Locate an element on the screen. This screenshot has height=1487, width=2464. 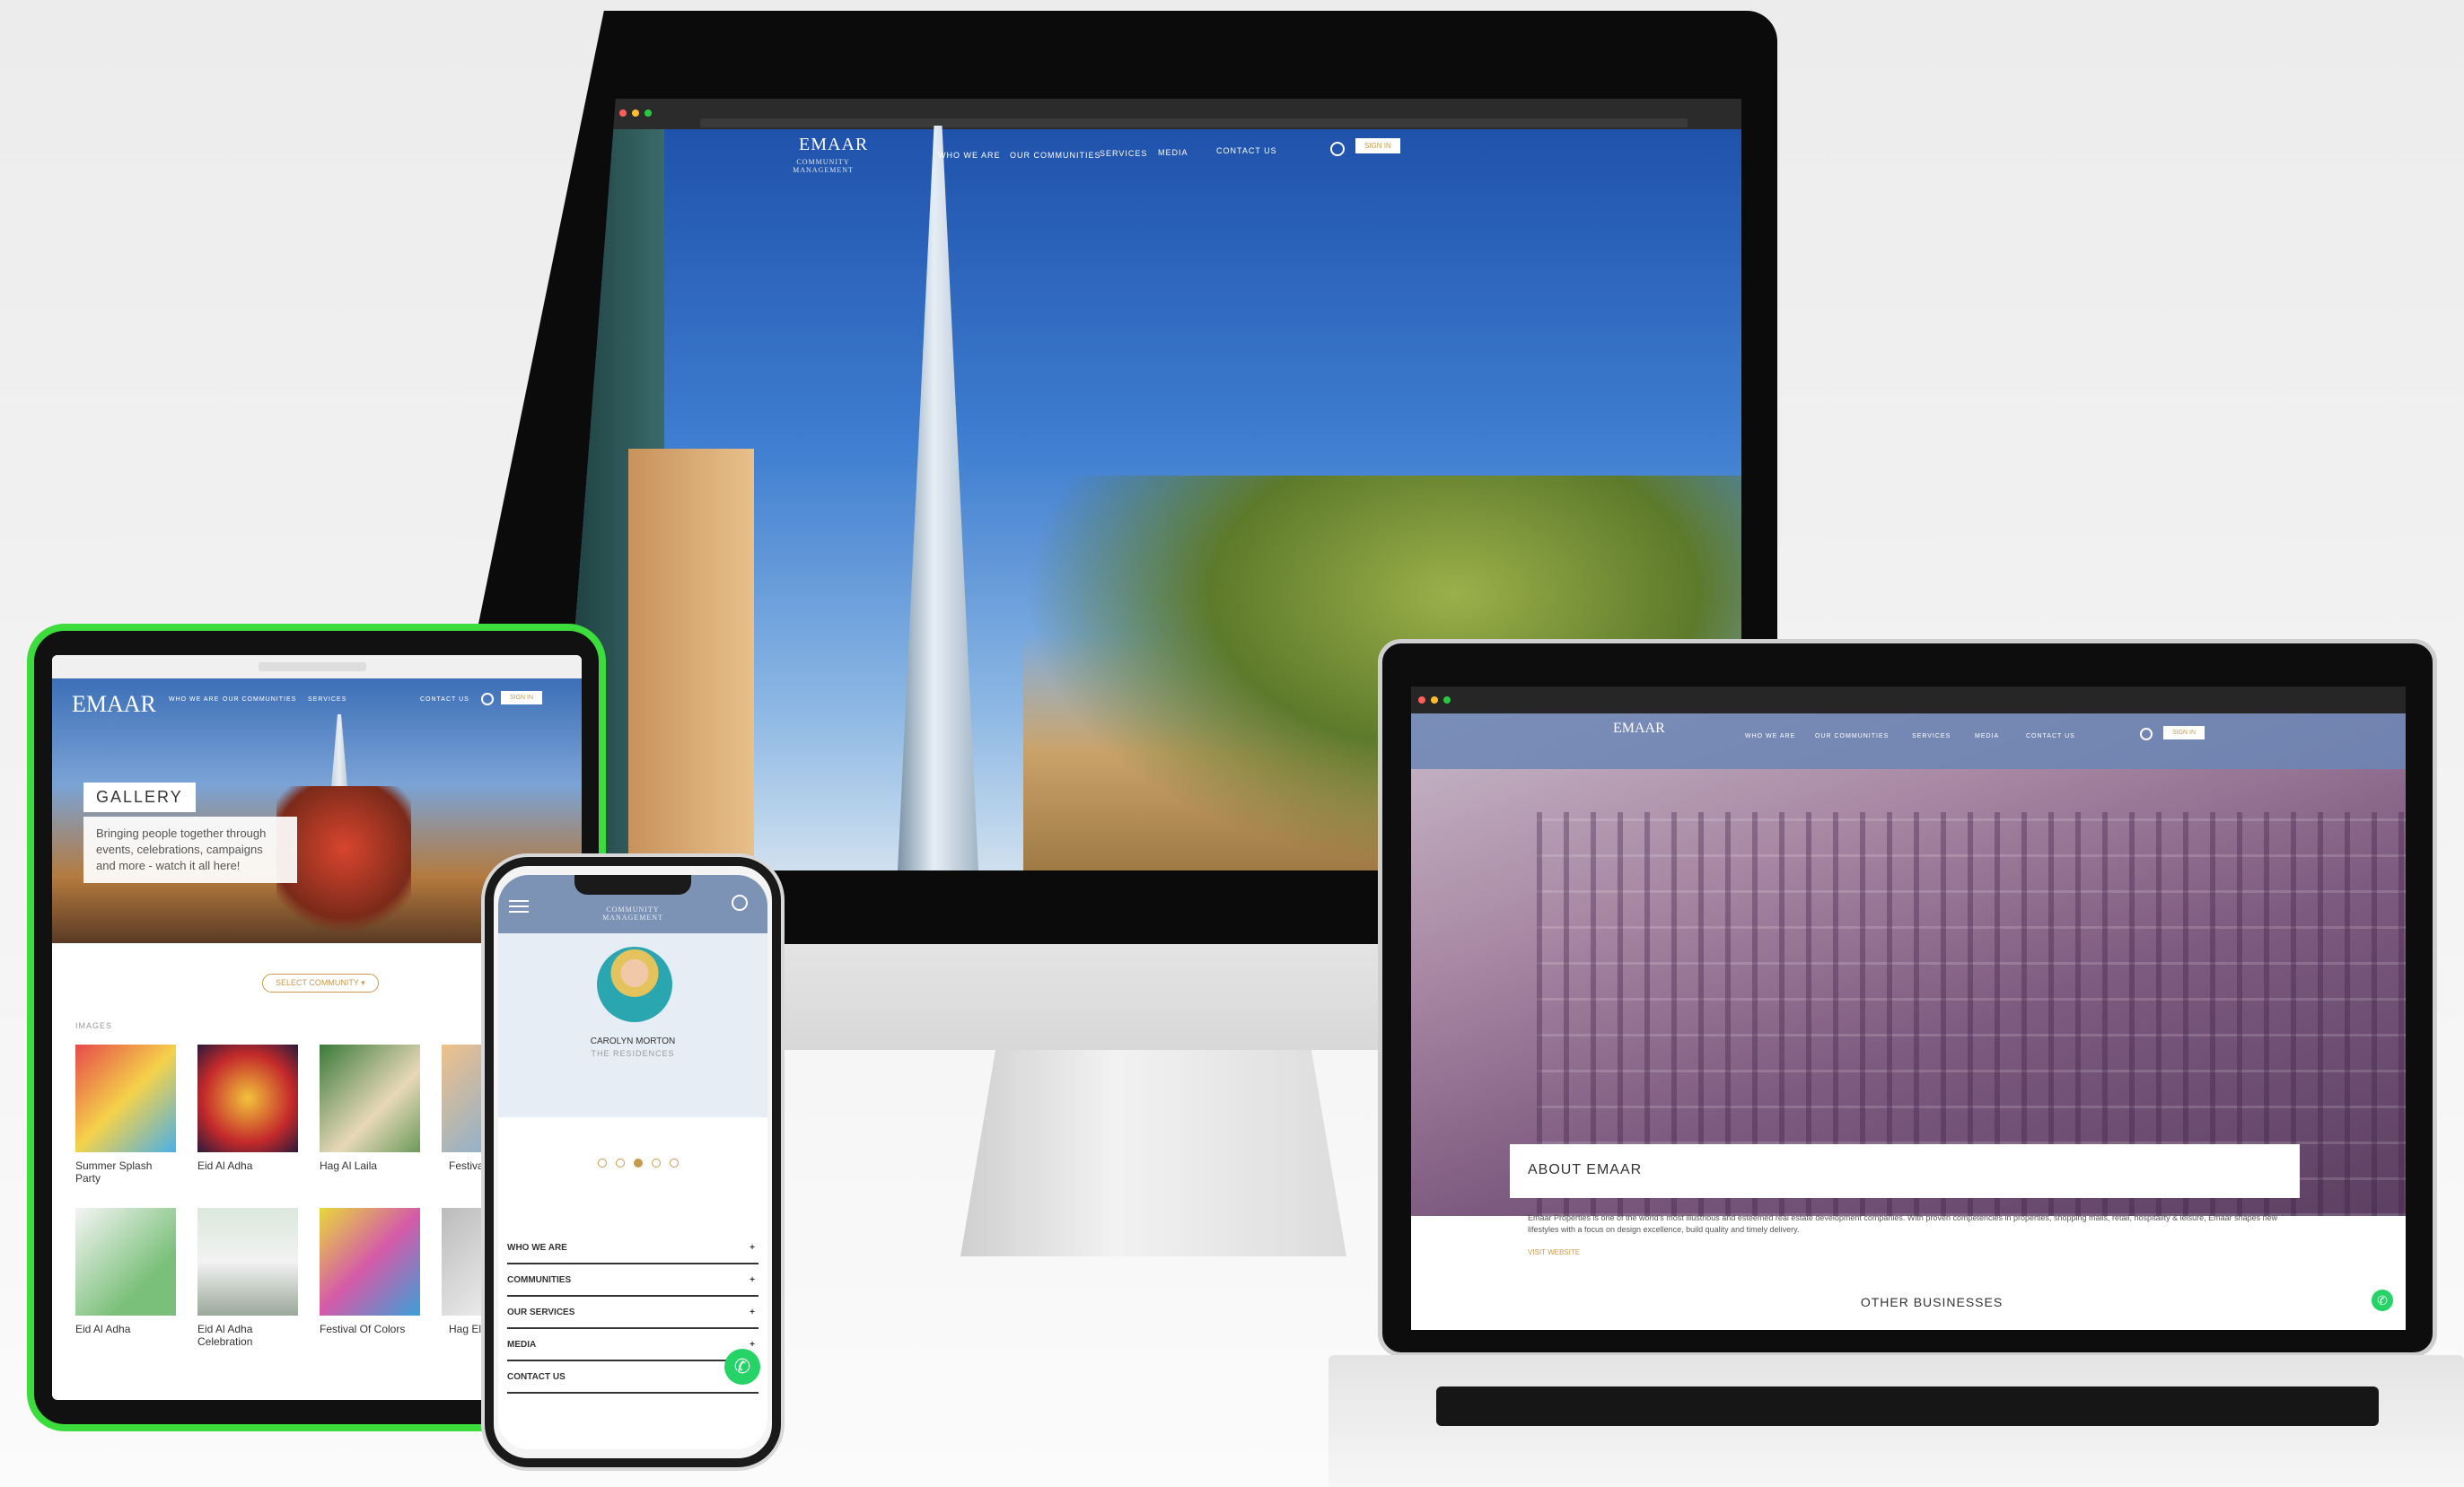
hamburger-menu-icon is located at coordinates (519, 901).